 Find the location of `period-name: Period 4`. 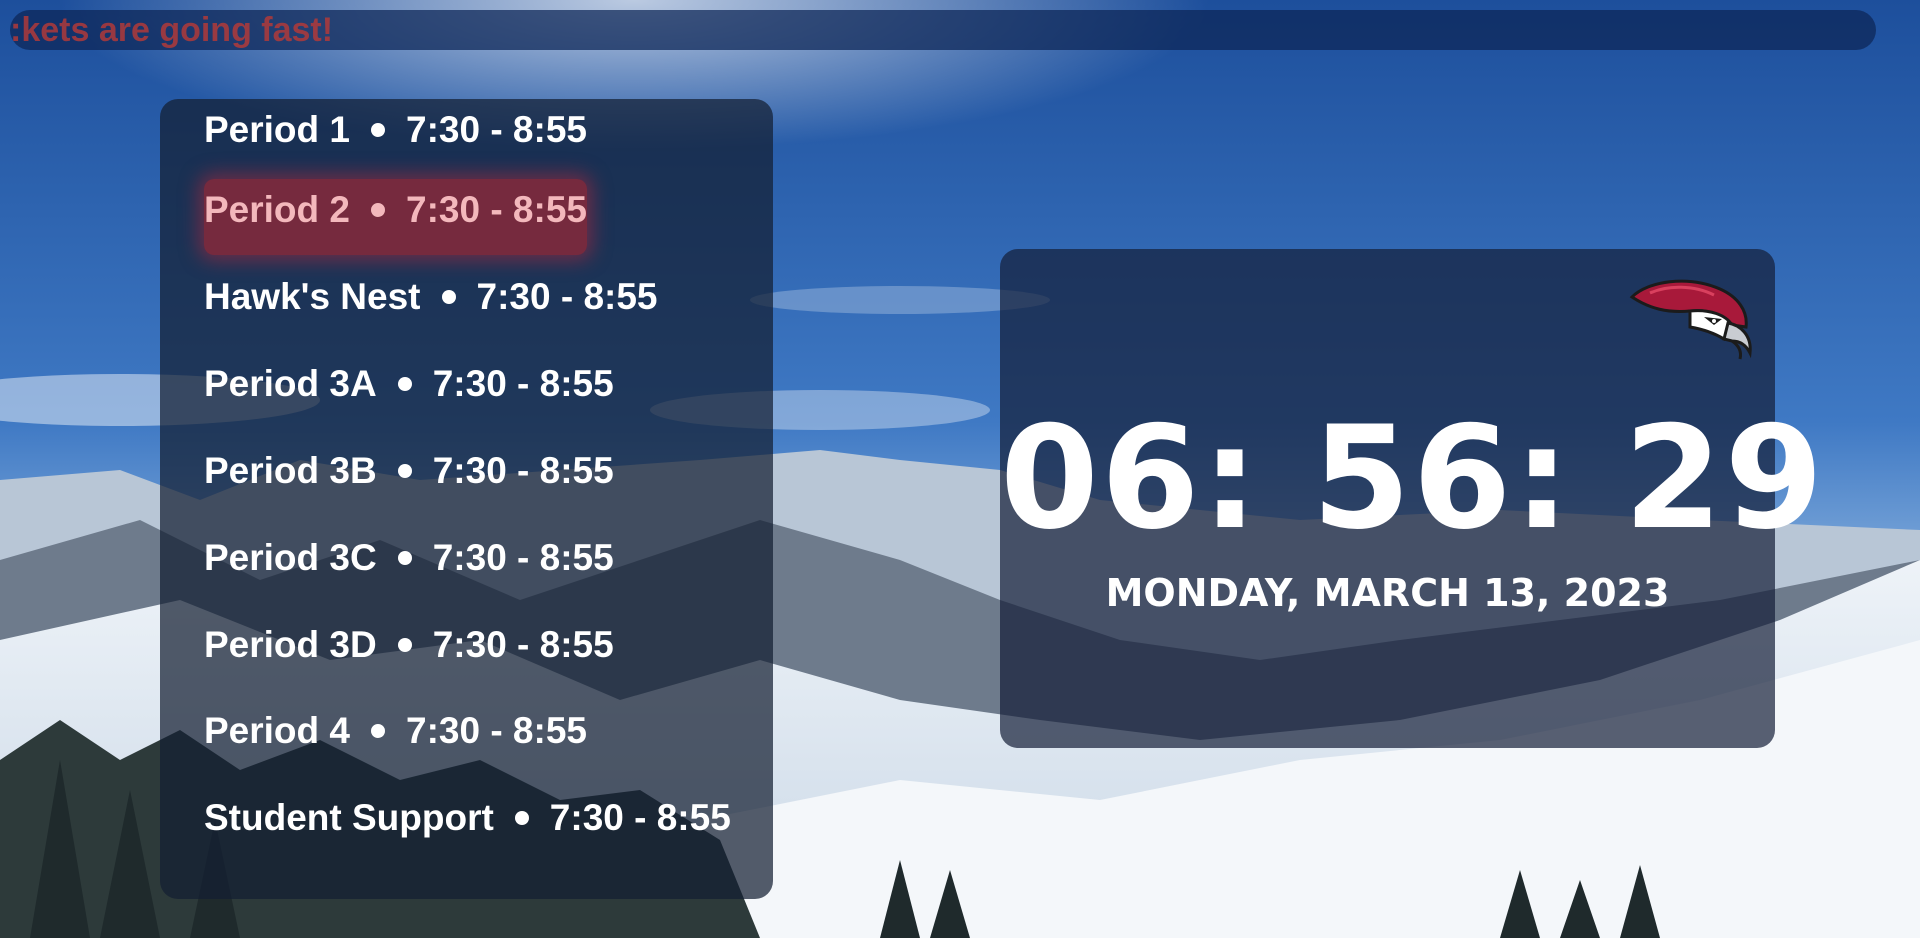

period-name: Period 4 is located at coordinates (277, 730).